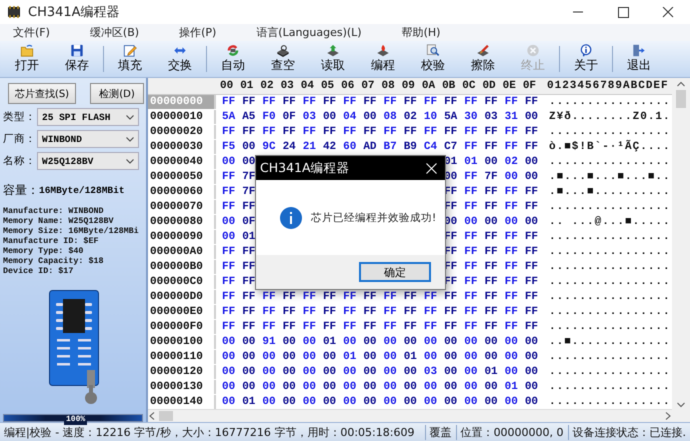  Describe the element at coordinates (483, 59) in the screenshot. I see `toolbar-button: 擦除` at that location.